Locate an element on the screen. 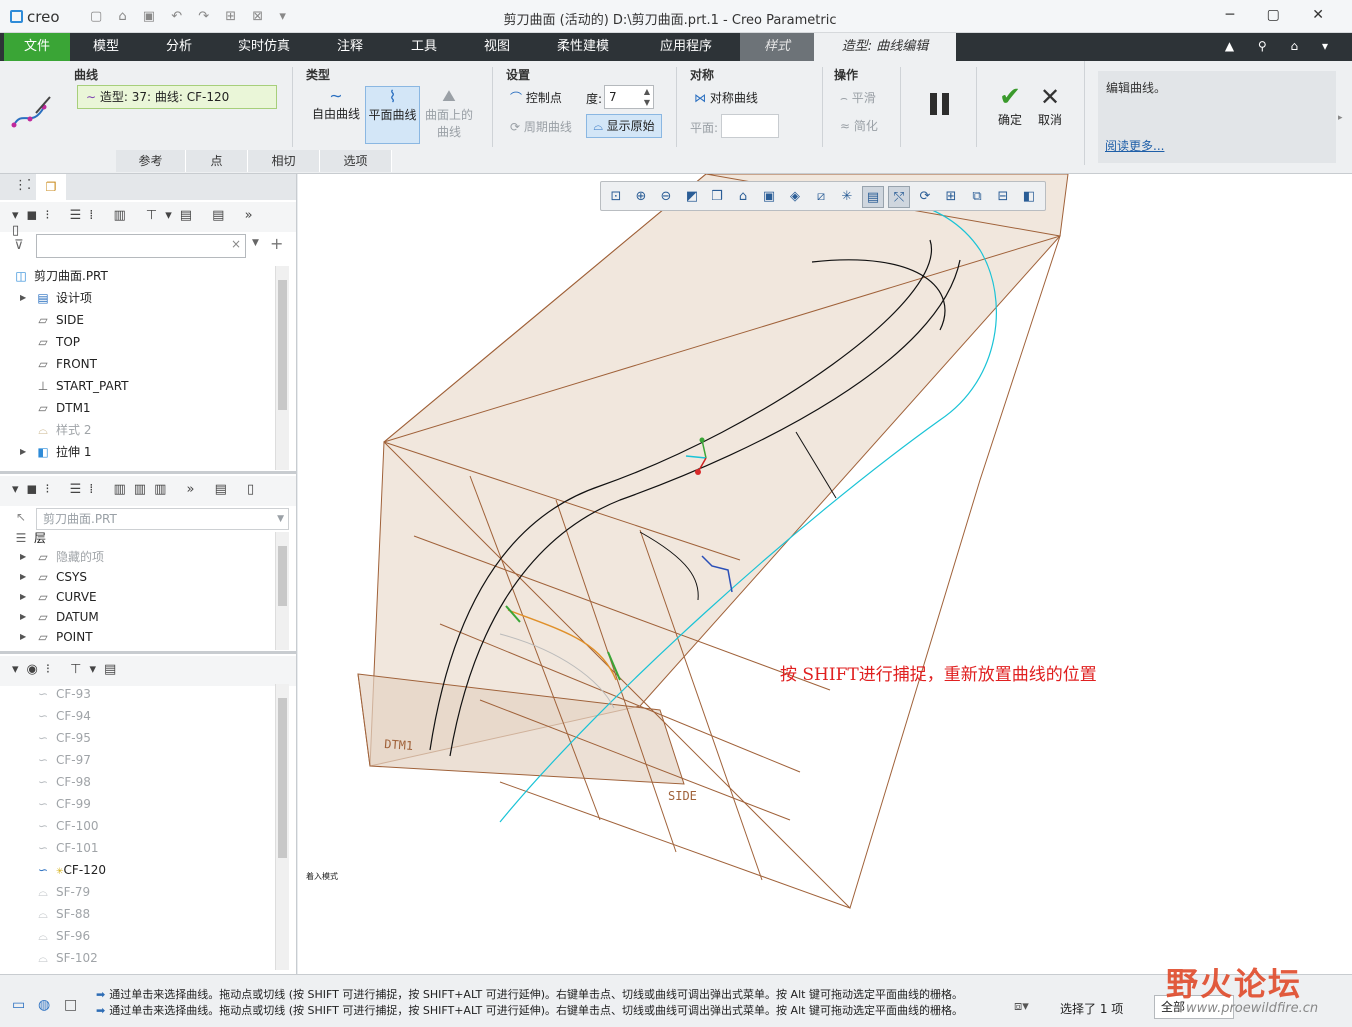  datum-display-icon: ✳ is located at coordinates (847, 197).